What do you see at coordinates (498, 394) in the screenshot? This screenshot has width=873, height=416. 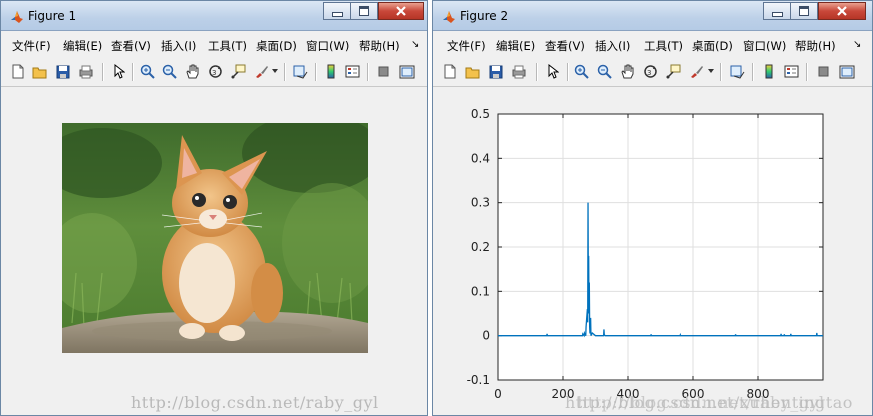 I see `x-tick-label: 0` at bounding box center [498, 394].